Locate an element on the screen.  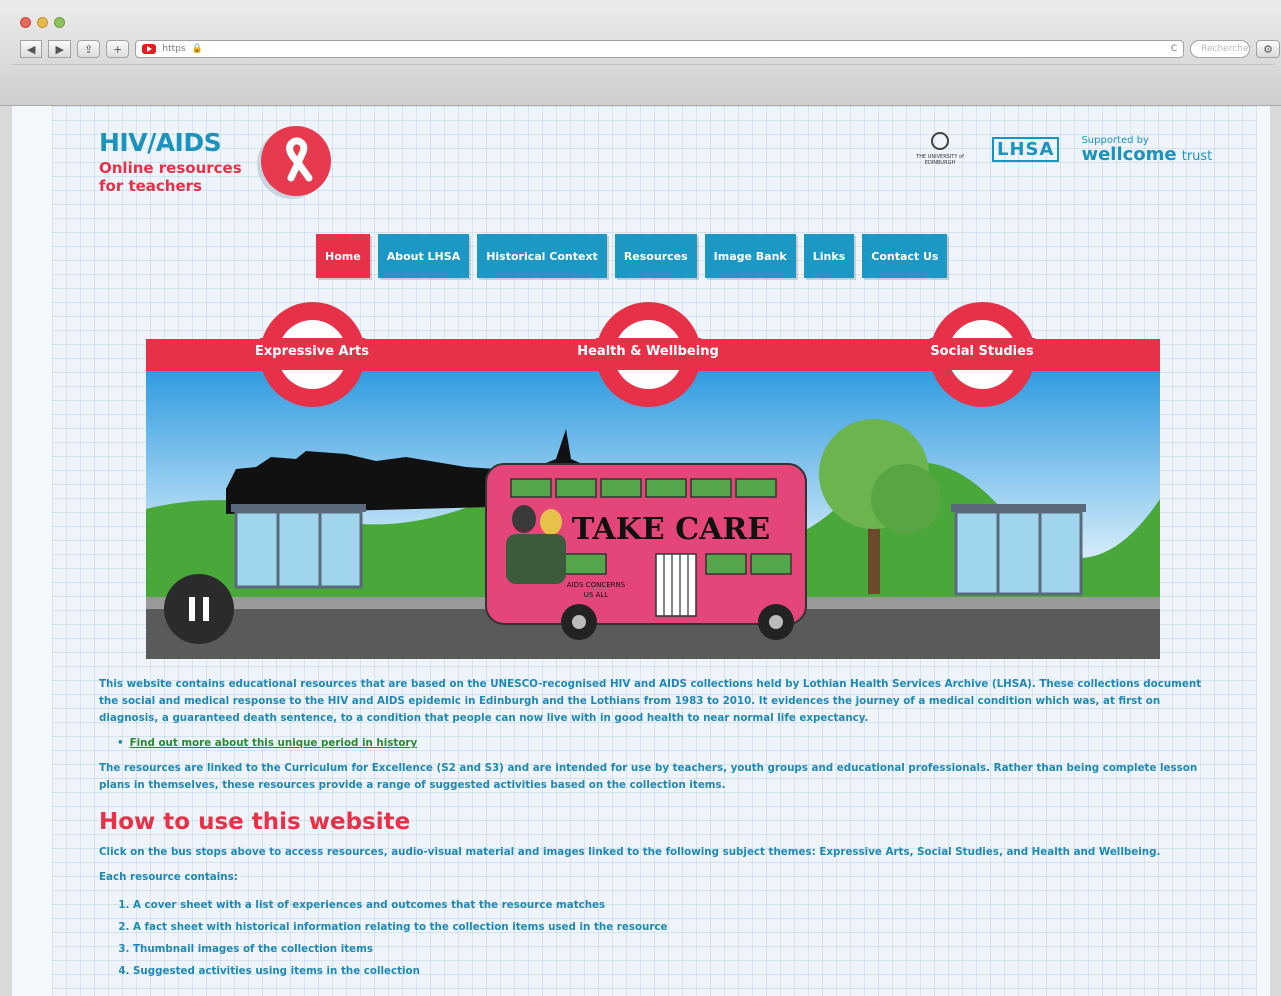
lhsa-logo: LHSA is located at coordinates (1026, 149).